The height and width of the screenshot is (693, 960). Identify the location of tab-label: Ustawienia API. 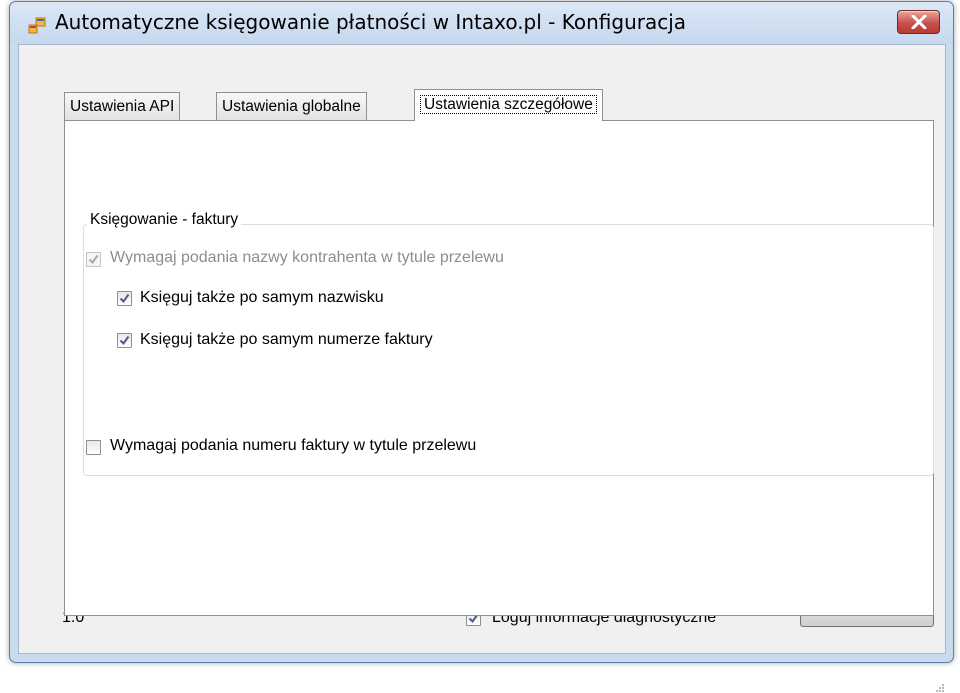
(122, 106).